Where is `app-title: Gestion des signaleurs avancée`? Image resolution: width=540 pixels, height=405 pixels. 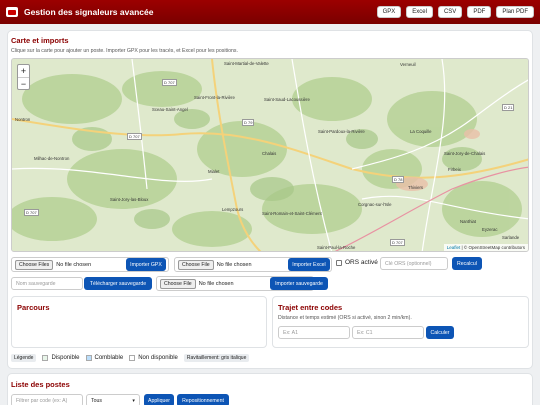 app-title: Gestion des signaleurs avancée is located at coordinates (89, 12).